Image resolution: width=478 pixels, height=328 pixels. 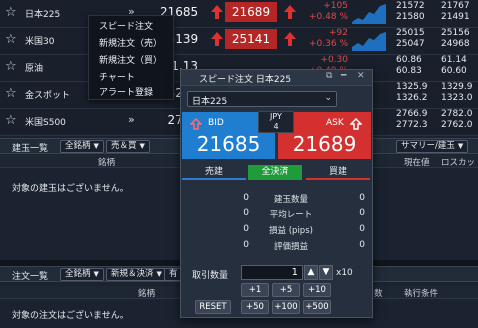 What do you see at coordinates (30, 149) in the screenshot?
I see `positions-title: 建玉一覧` at bounding box center [30, 149].